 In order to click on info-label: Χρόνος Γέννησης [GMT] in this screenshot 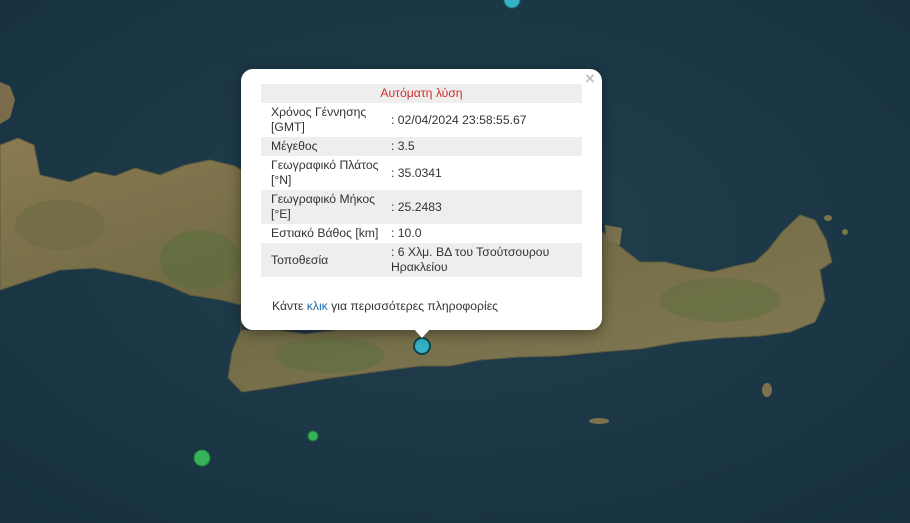, I will do `click(319, 119)`.